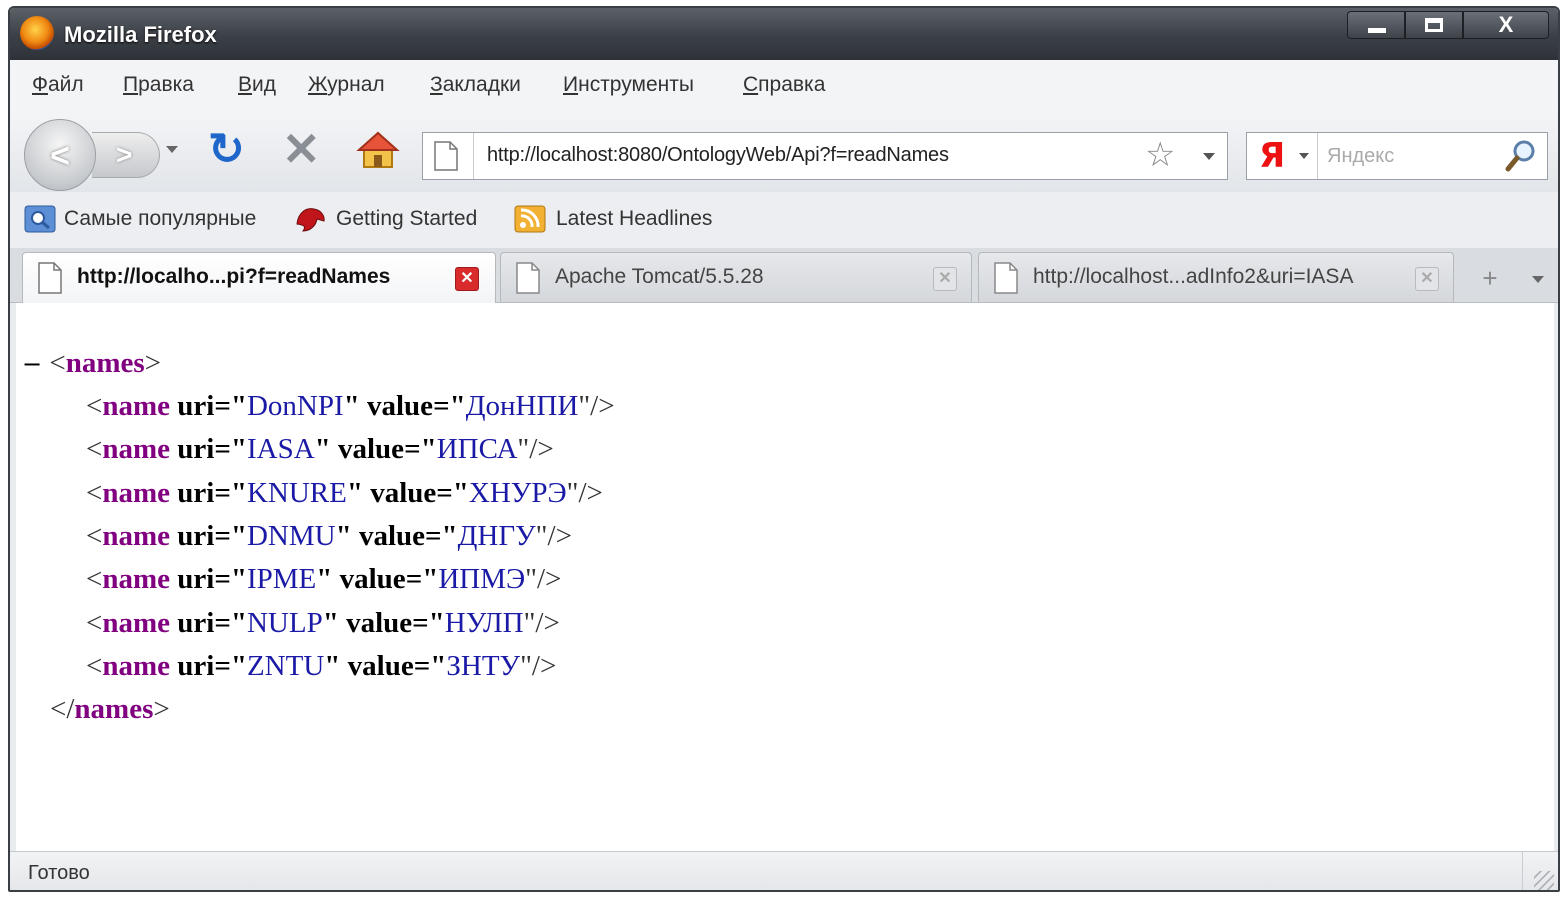  Describe the element at coordinates (634, 218) in the screenshot. I see `bookmark-label: Latest Headlines` at that location.